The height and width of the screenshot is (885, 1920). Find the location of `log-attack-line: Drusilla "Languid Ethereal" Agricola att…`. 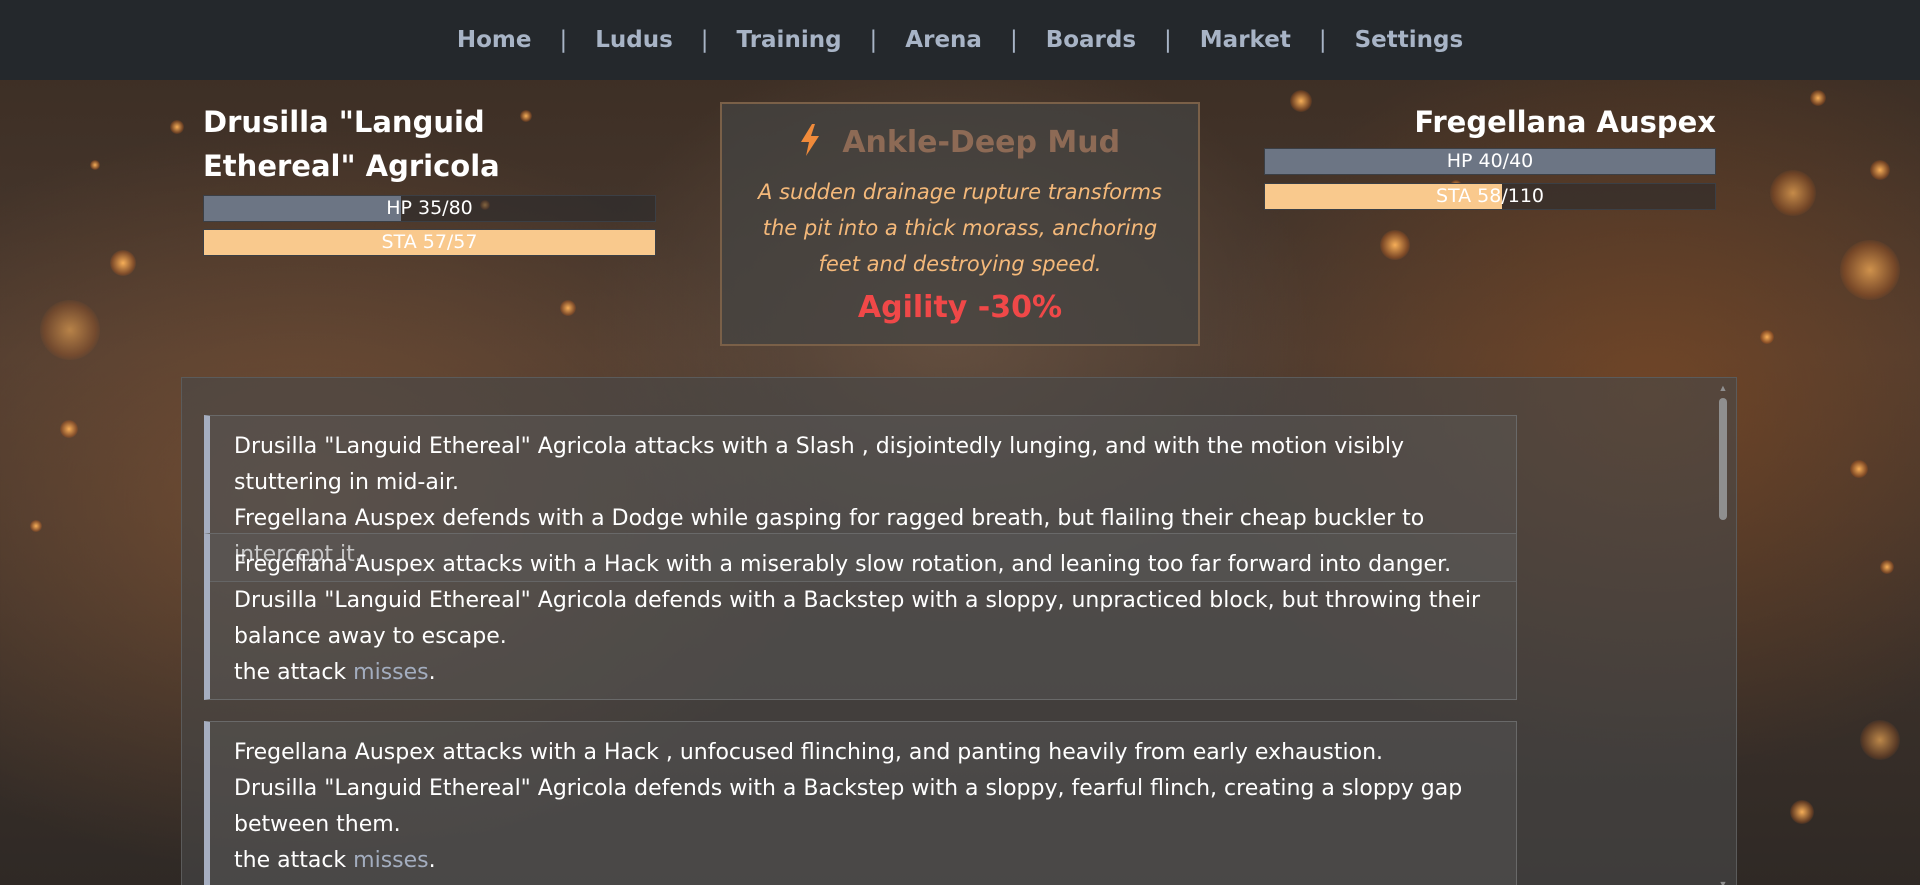

log-attack-line: Drusilla "Languid Ethereal" Agricola att… is located at coordinates (819, 464).